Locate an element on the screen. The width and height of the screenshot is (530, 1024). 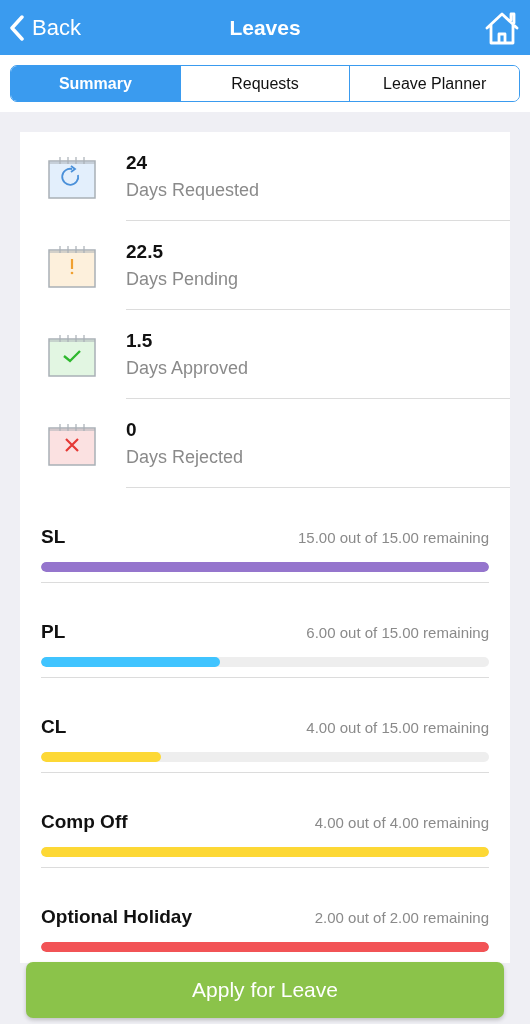
remaining-text: 4.00 out of 4.00 remaining is located at coordinates (401, 822).